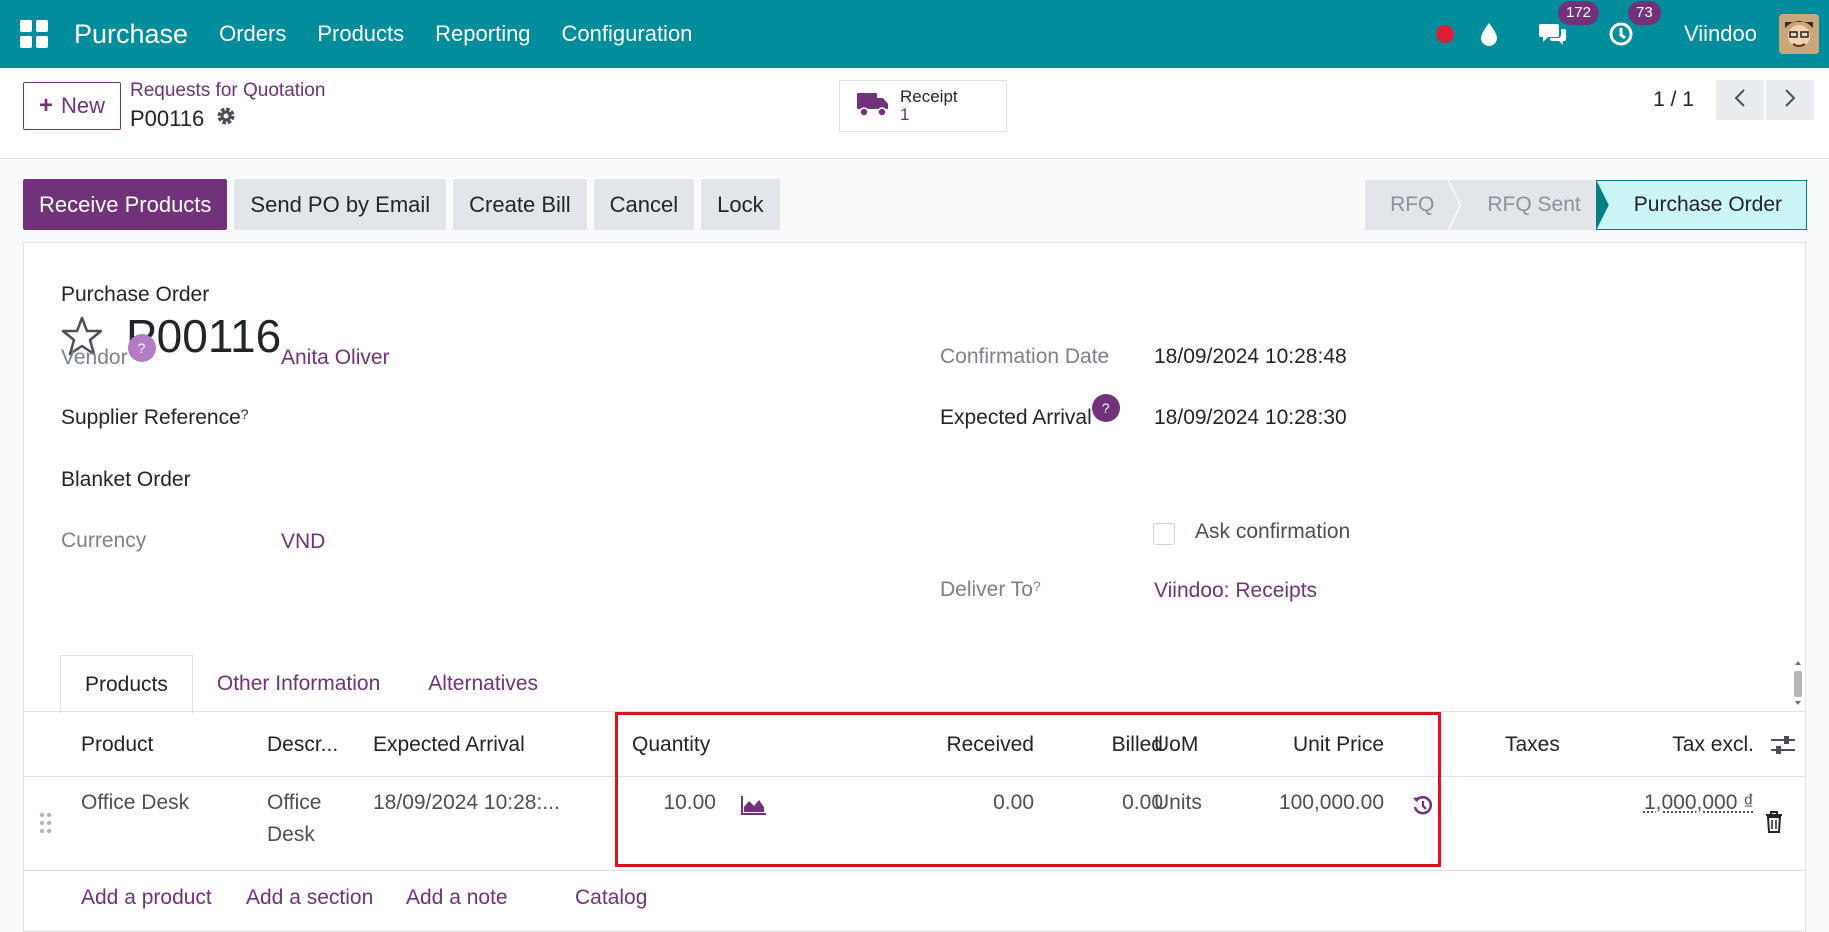  Describe the element at coordinates (449, 745) in the screenshot. I see `col-expected-arrival: Expected Arrival` at that location.